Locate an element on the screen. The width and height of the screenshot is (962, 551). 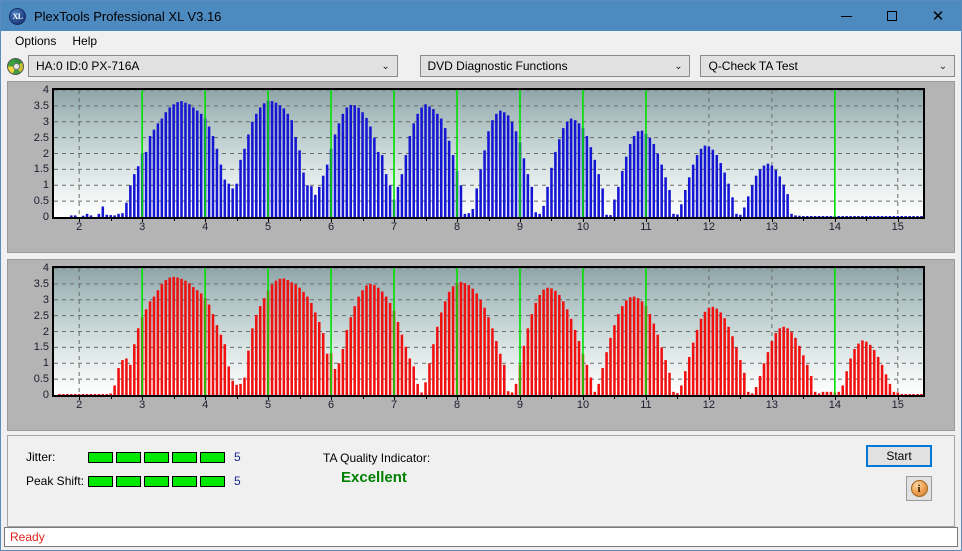
y-tick-label: 0.5 is located at coordinates (41, 201).